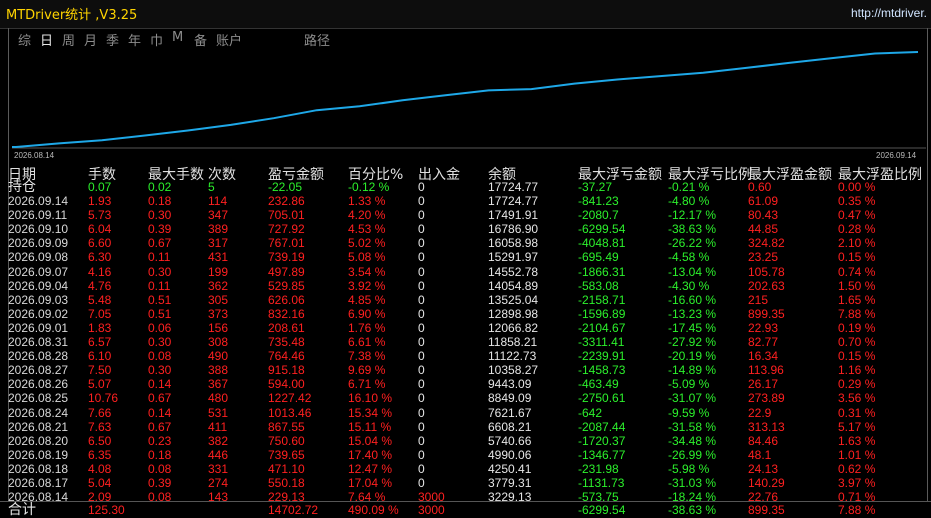 The height and width of the screenshot is (518, 931). Describe the element at coordinates (24, 39) in the screenshot. I see `tab-summary: 综` at that location.